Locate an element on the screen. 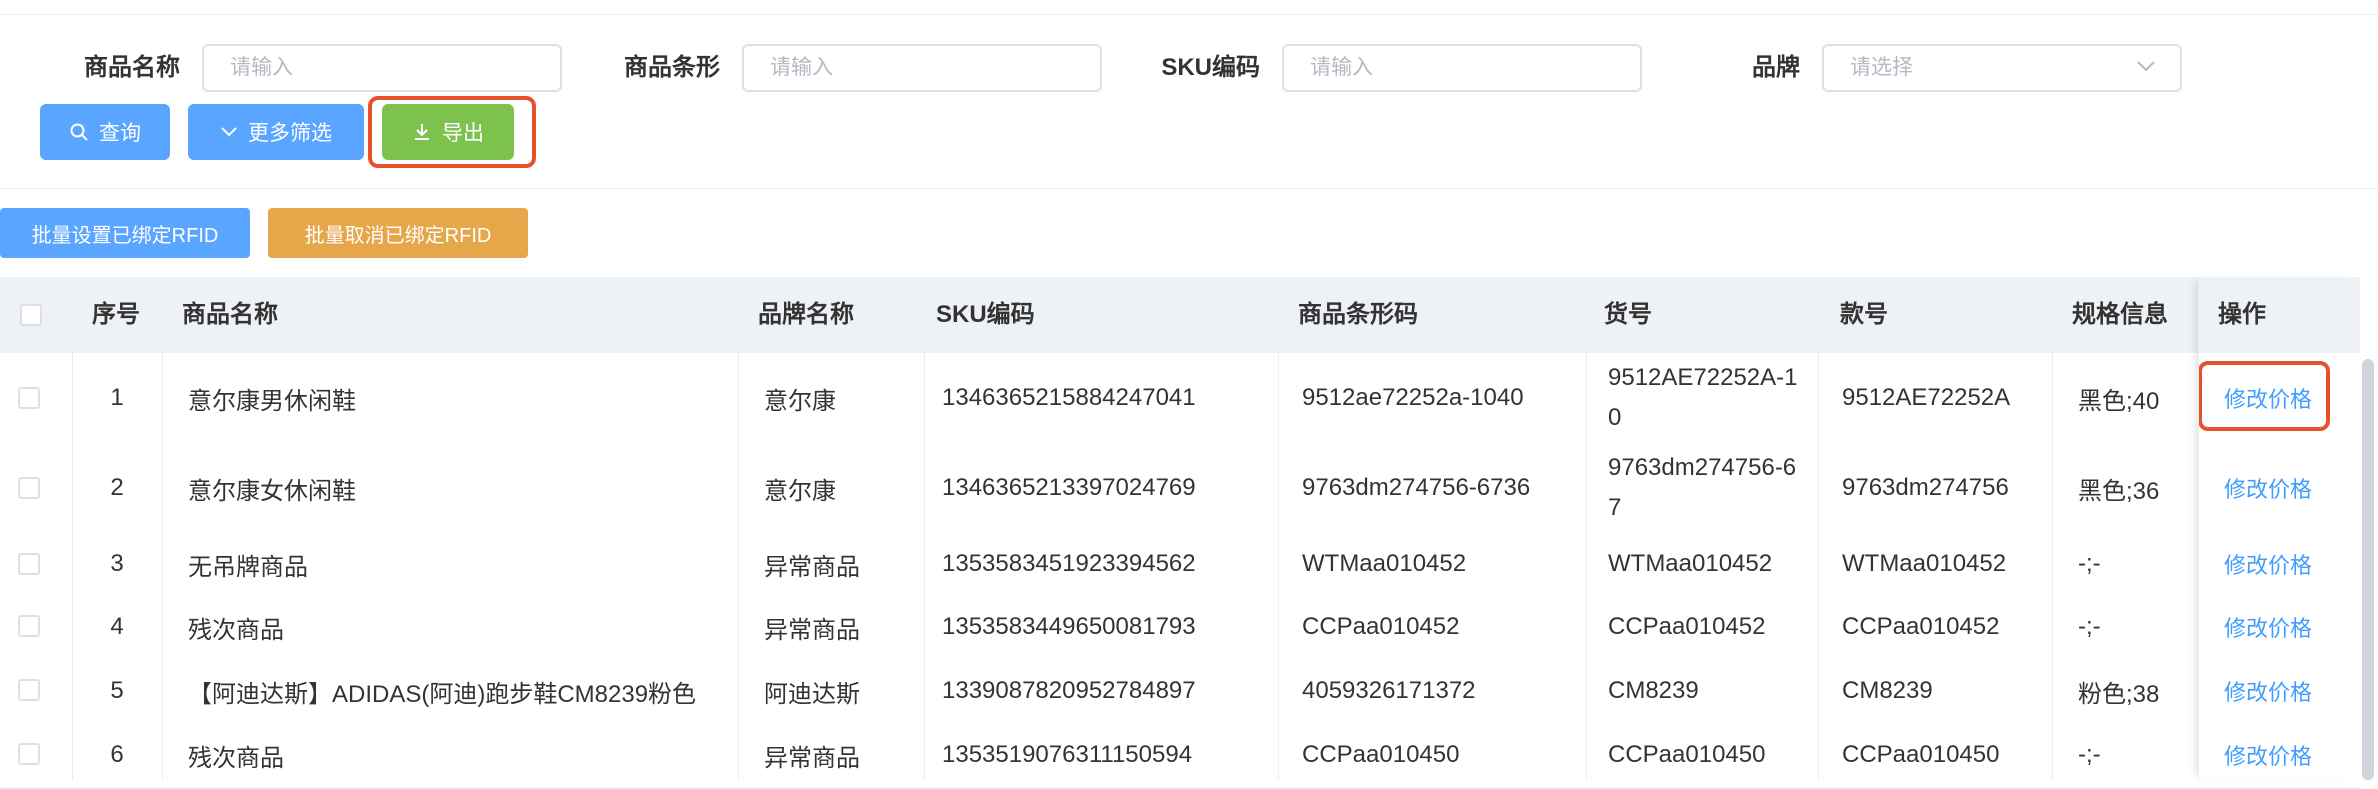  row-name: 意尔康男休闲鞋 is located at coordinates (272, 401).